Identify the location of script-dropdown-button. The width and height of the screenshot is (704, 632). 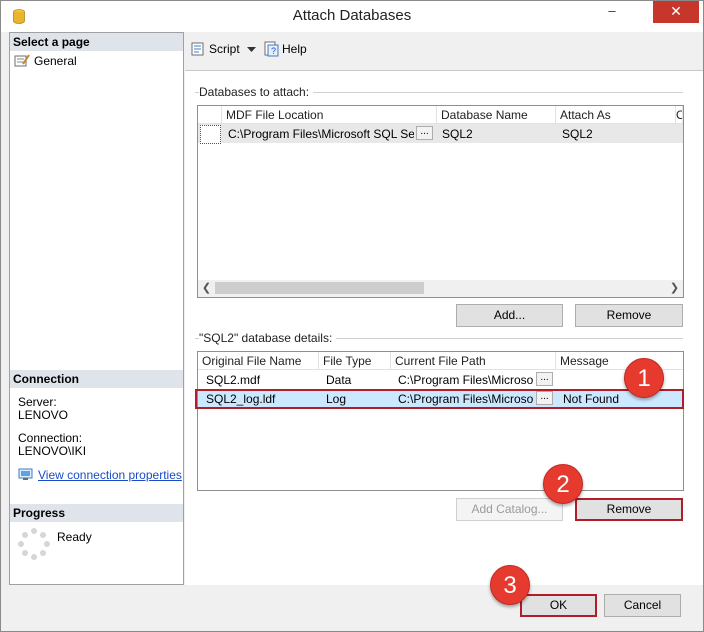
(251, 49).